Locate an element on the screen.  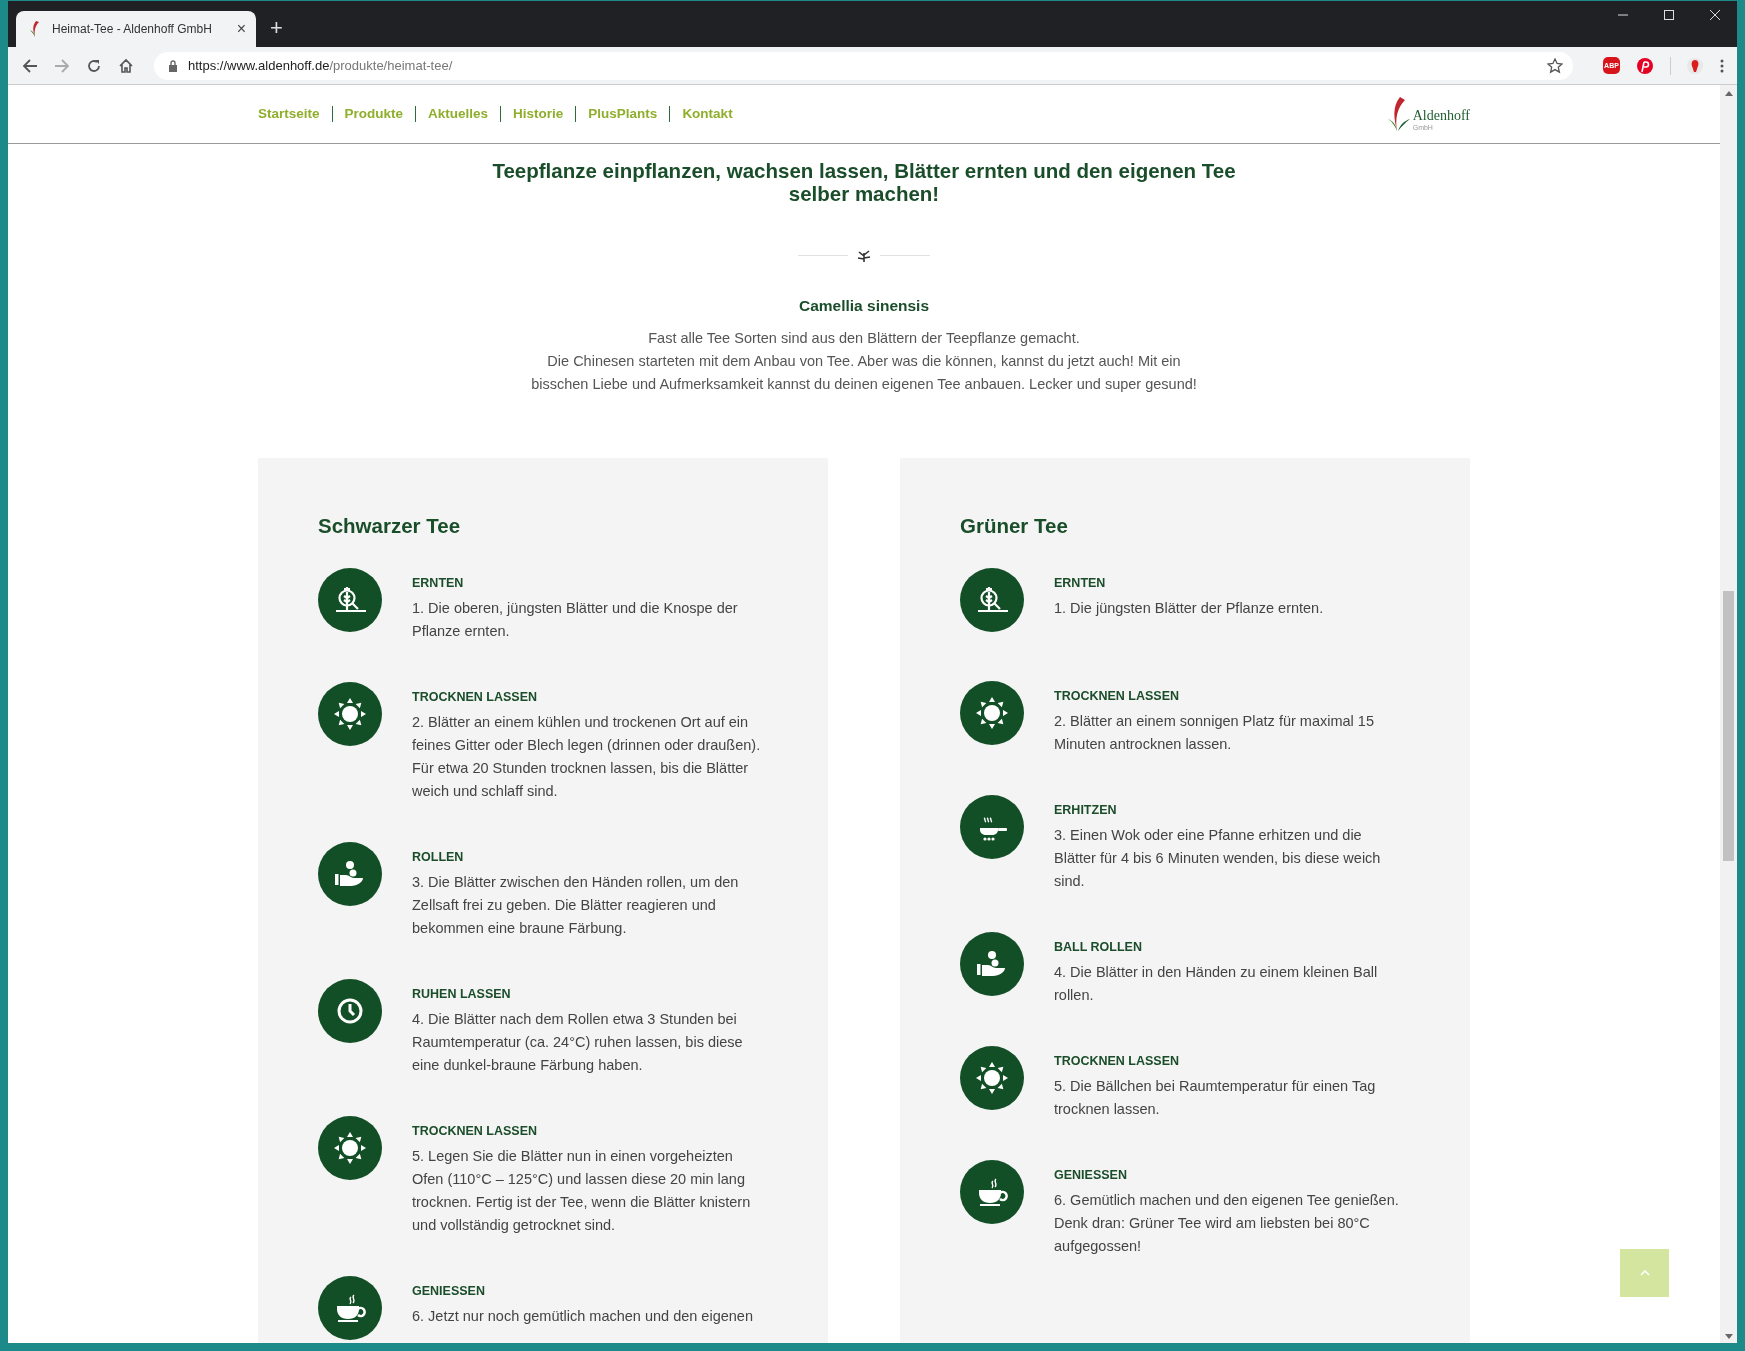
nav-link: Produkte is located at coordinates (373, 114).